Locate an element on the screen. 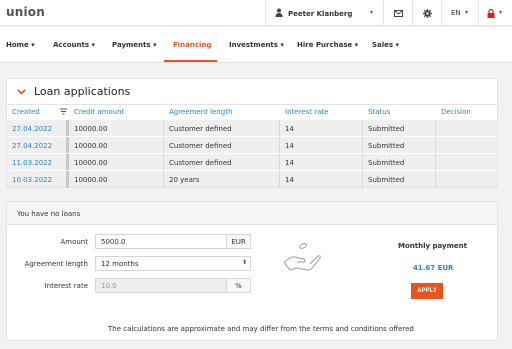 Image resolution: width=512 pixels, height=349 pixels. user-menu: Peeter Klanberg is located at coordinates (313, 13).